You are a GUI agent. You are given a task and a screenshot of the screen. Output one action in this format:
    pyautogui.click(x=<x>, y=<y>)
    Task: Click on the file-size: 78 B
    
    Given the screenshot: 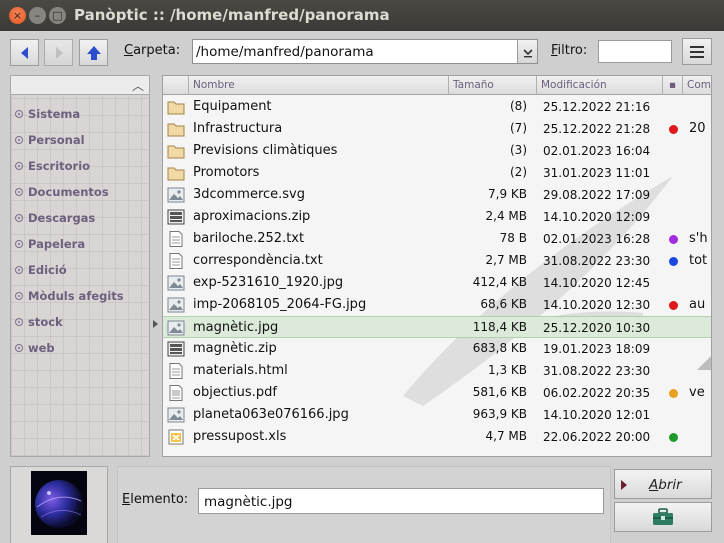 What is the action you would take?
    pyautogui.click(x=513, y=238)
    